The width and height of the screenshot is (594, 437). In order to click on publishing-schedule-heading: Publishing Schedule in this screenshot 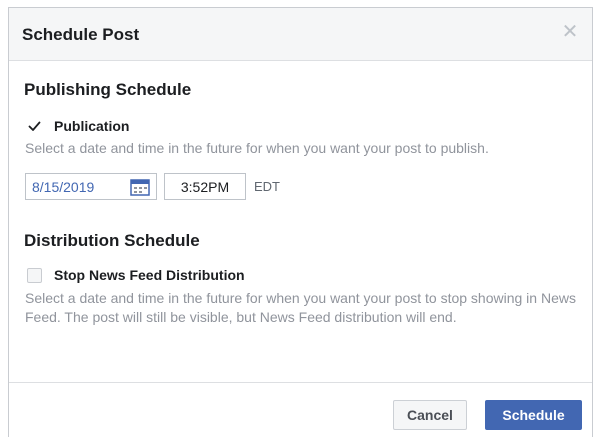, I will do `click(108, 89)`.